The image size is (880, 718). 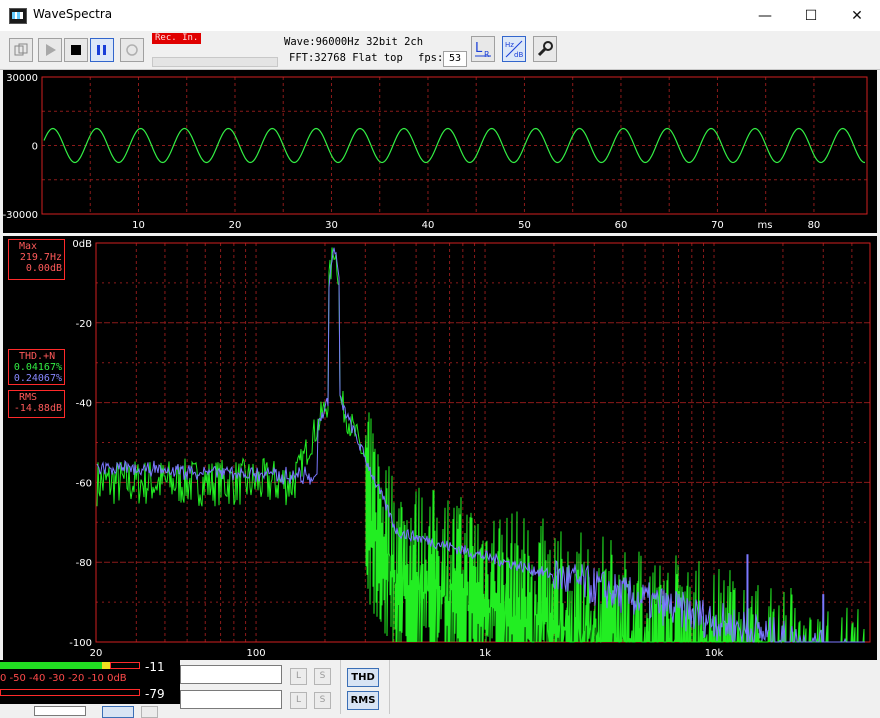 What do you see at coordinates (440, 16) in the screenshot?
I see `title-bar: WaveSpectra — ☐ ✕` at bounding box center [440, 16].